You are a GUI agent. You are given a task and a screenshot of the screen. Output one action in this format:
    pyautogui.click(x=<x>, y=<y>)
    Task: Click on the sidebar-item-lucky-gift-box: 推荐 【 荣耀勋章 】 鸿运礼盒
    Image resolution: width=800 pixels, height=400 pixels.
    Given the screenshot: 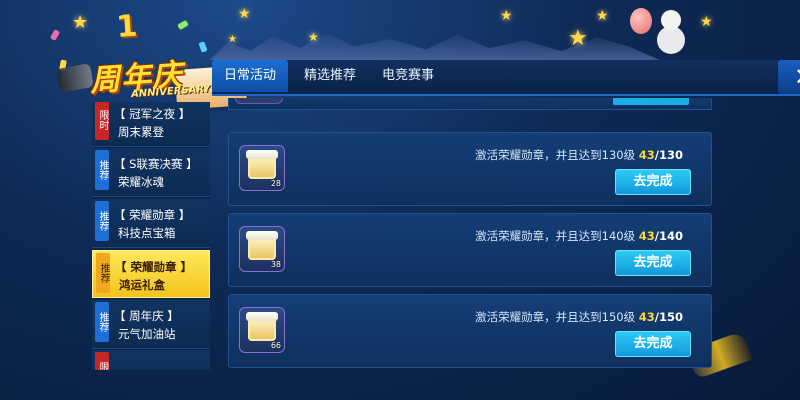 What is the action you would take?
    pyautogui.click(x=151, y=274)
    